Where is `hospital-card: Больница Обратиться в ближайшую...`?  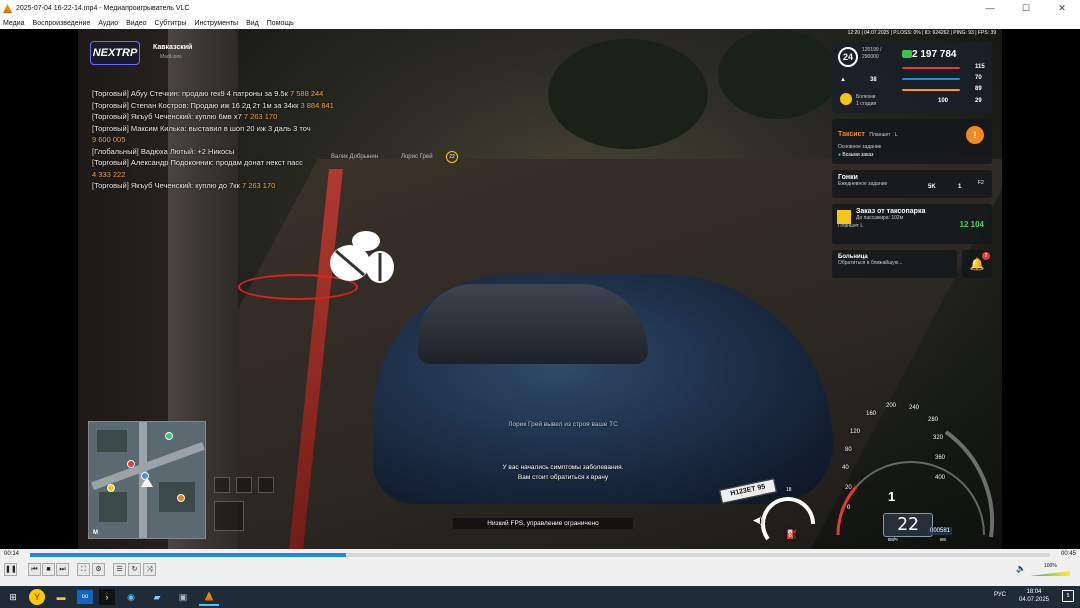
hospital-card: Больница Обратиться в ближайшую... is located at coordinates (894, 264).